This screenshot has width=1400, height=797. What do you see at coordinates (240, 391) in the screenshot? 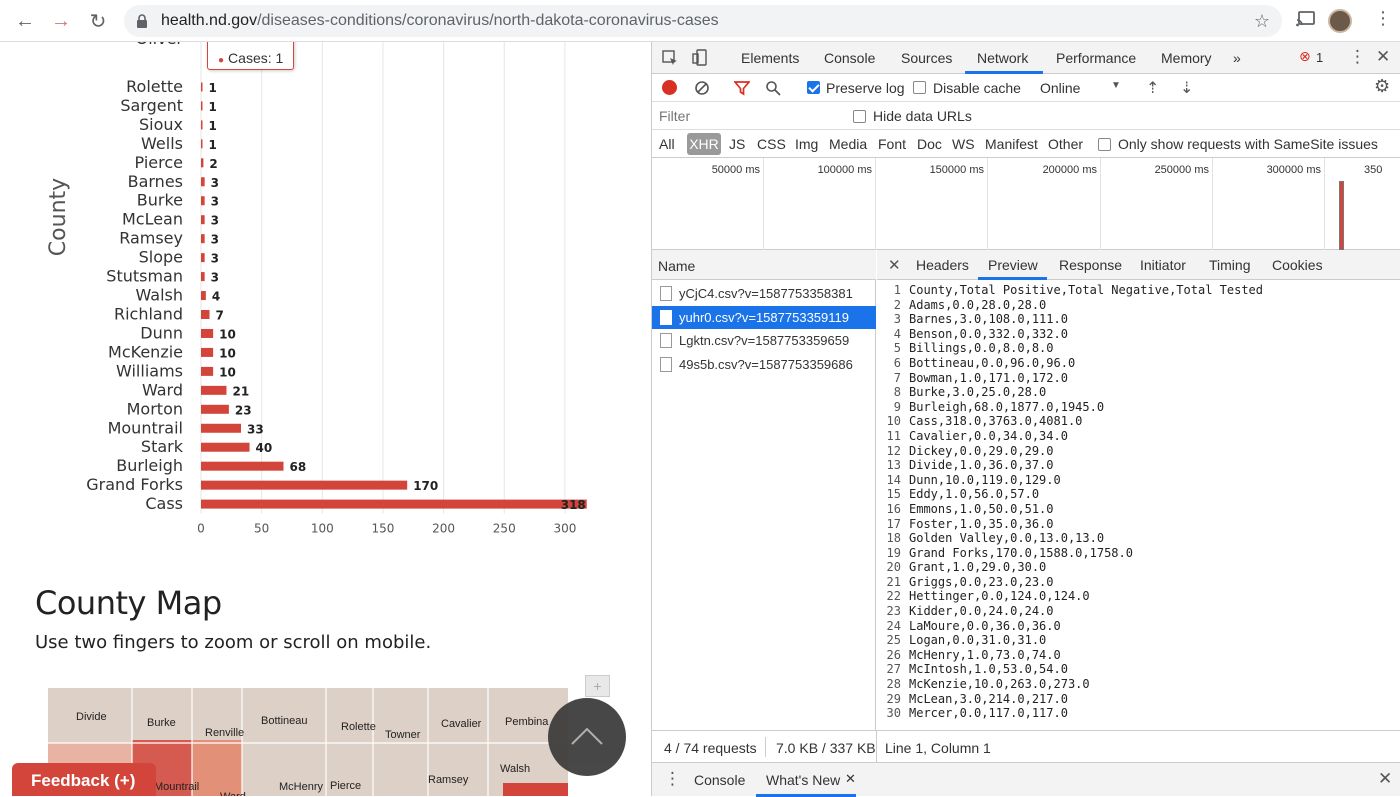
I see `data-label: 21` at bounding box center [240, 391].